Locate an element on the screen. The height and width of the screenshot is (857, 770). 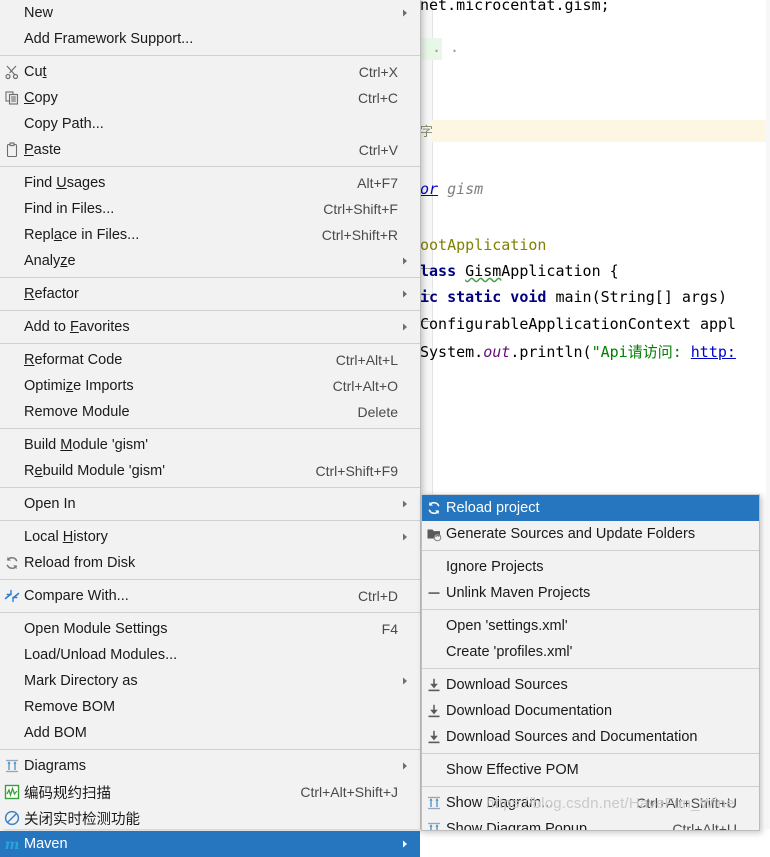
menu-item-show-effective-pom: Show Effective POM is located at coordinates (590, 770).